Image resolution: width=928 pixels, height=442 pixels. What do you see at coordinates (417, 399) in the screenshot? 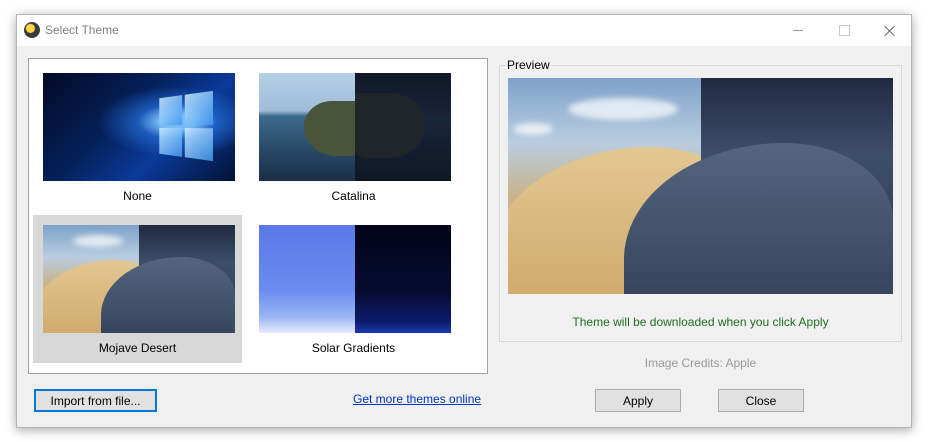
I see `get-more-themes-link: Get more themes online` at bounding box center [417, 399].